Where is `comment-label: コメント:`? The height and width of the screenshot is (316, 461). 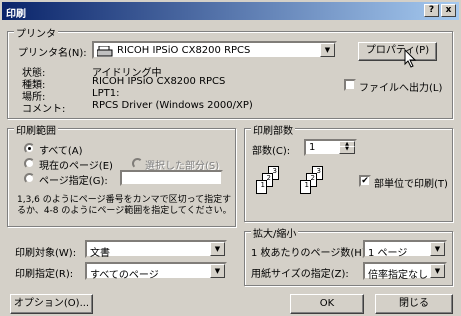
comment-label: コメント: is located at coordinates (44, 109).